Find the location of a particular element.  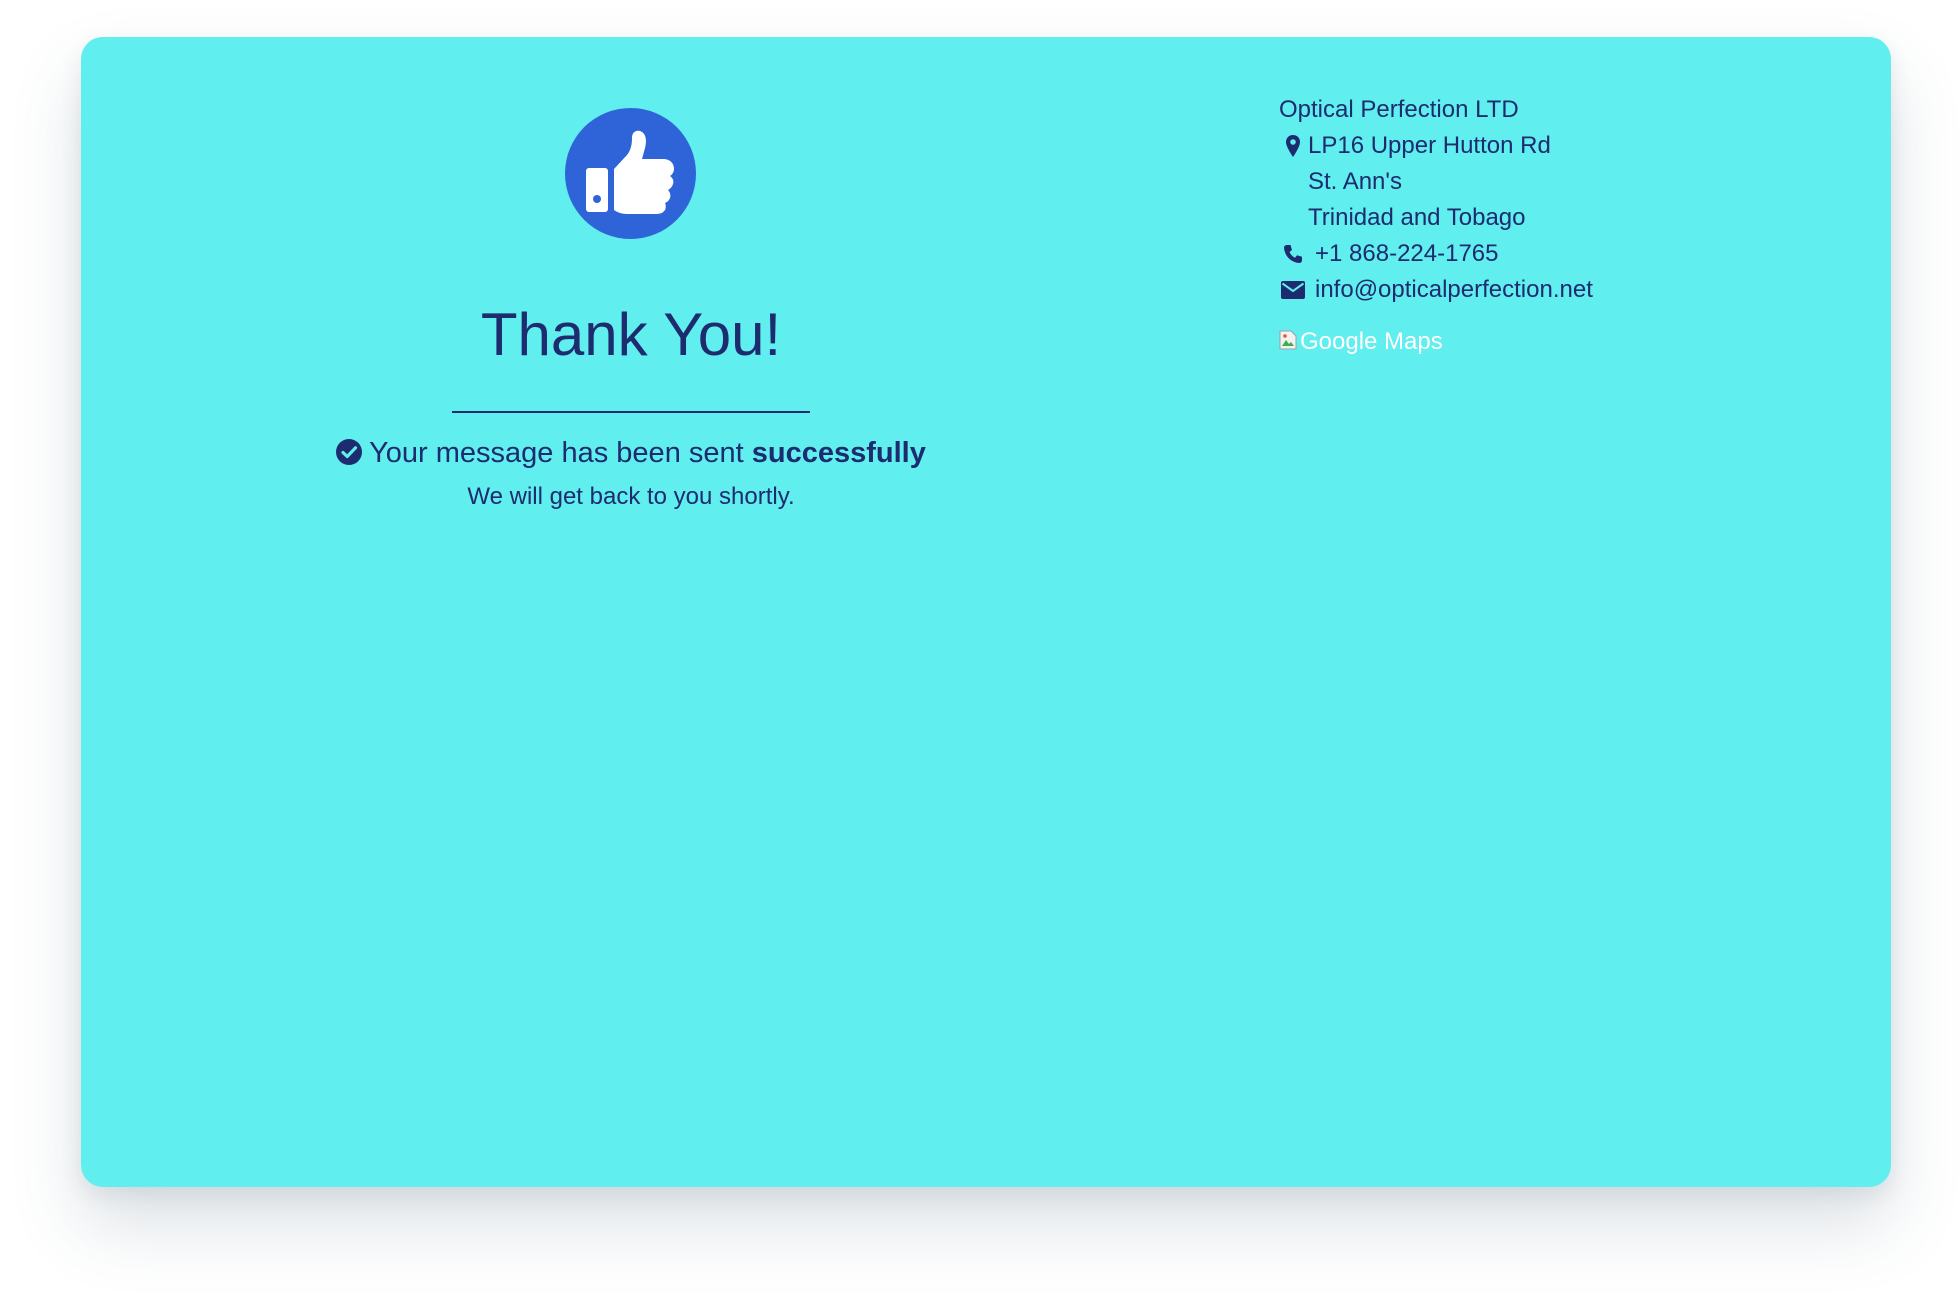

success-message-text: Your message has been sent is located at coordinates (556, 453).